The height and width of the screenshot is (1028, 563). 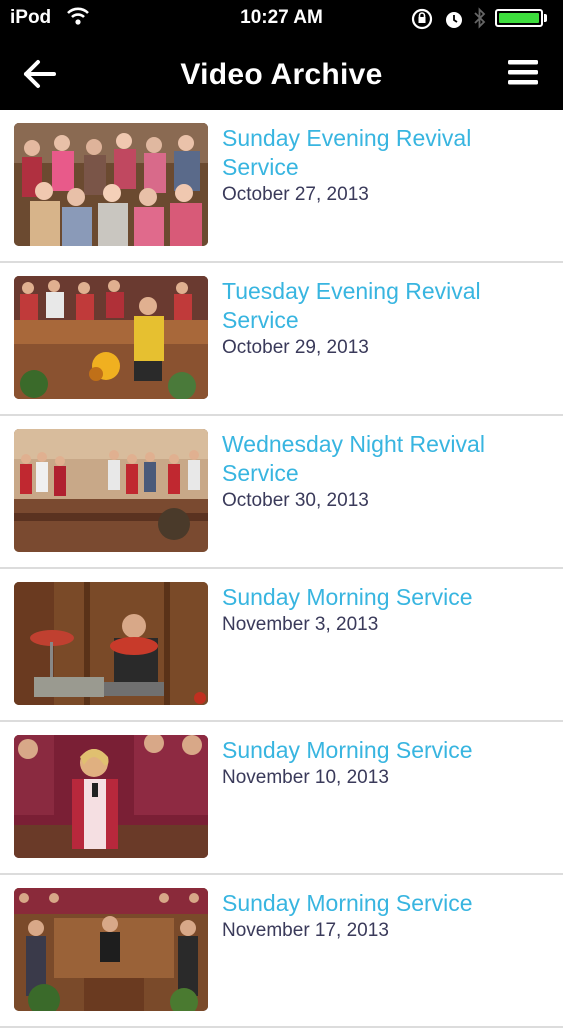 What do you see at coordinates (281, 951) in the screenshot?
I see `video-list-item: Sunday Morning Service November 17, 2013` at bounding box center [281, 951].